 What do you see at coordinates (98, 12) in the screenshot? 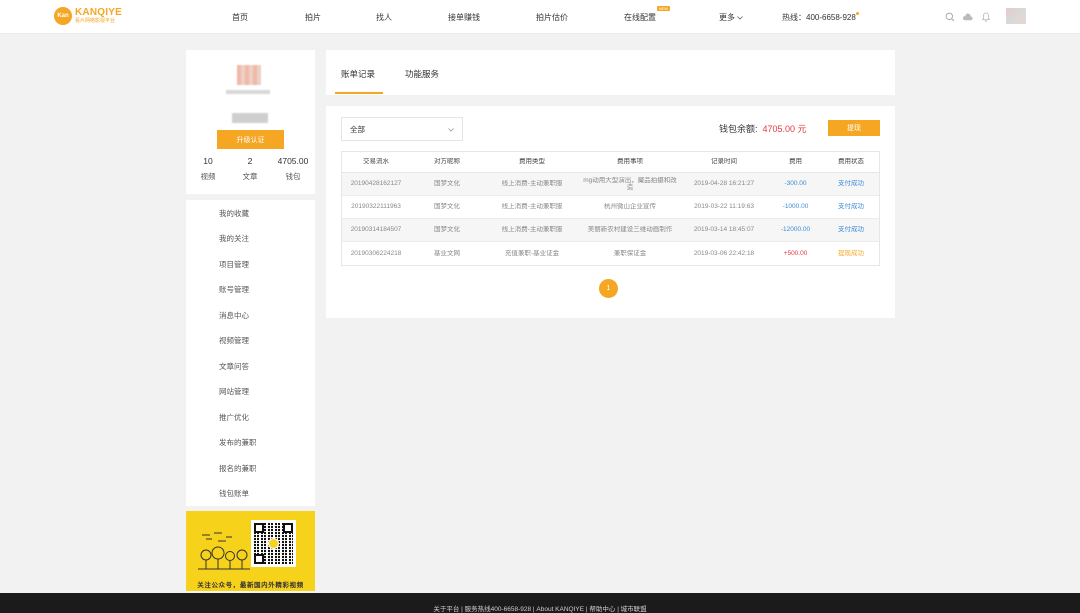
I see `logo-main-text: KANQIYE` at bounding box center [98, 12].